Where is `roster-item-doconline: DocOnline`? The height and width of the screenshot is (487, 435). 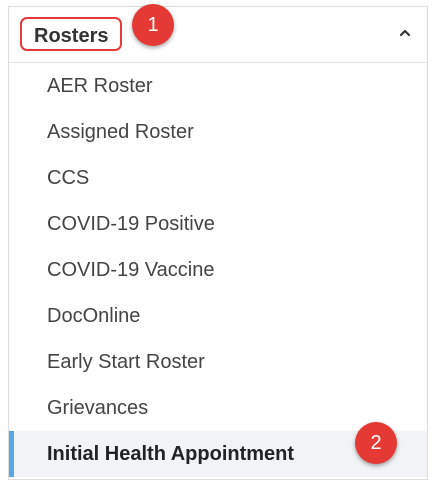
roster-item-doconline: DocOnline is located at coordinates (218, 316).